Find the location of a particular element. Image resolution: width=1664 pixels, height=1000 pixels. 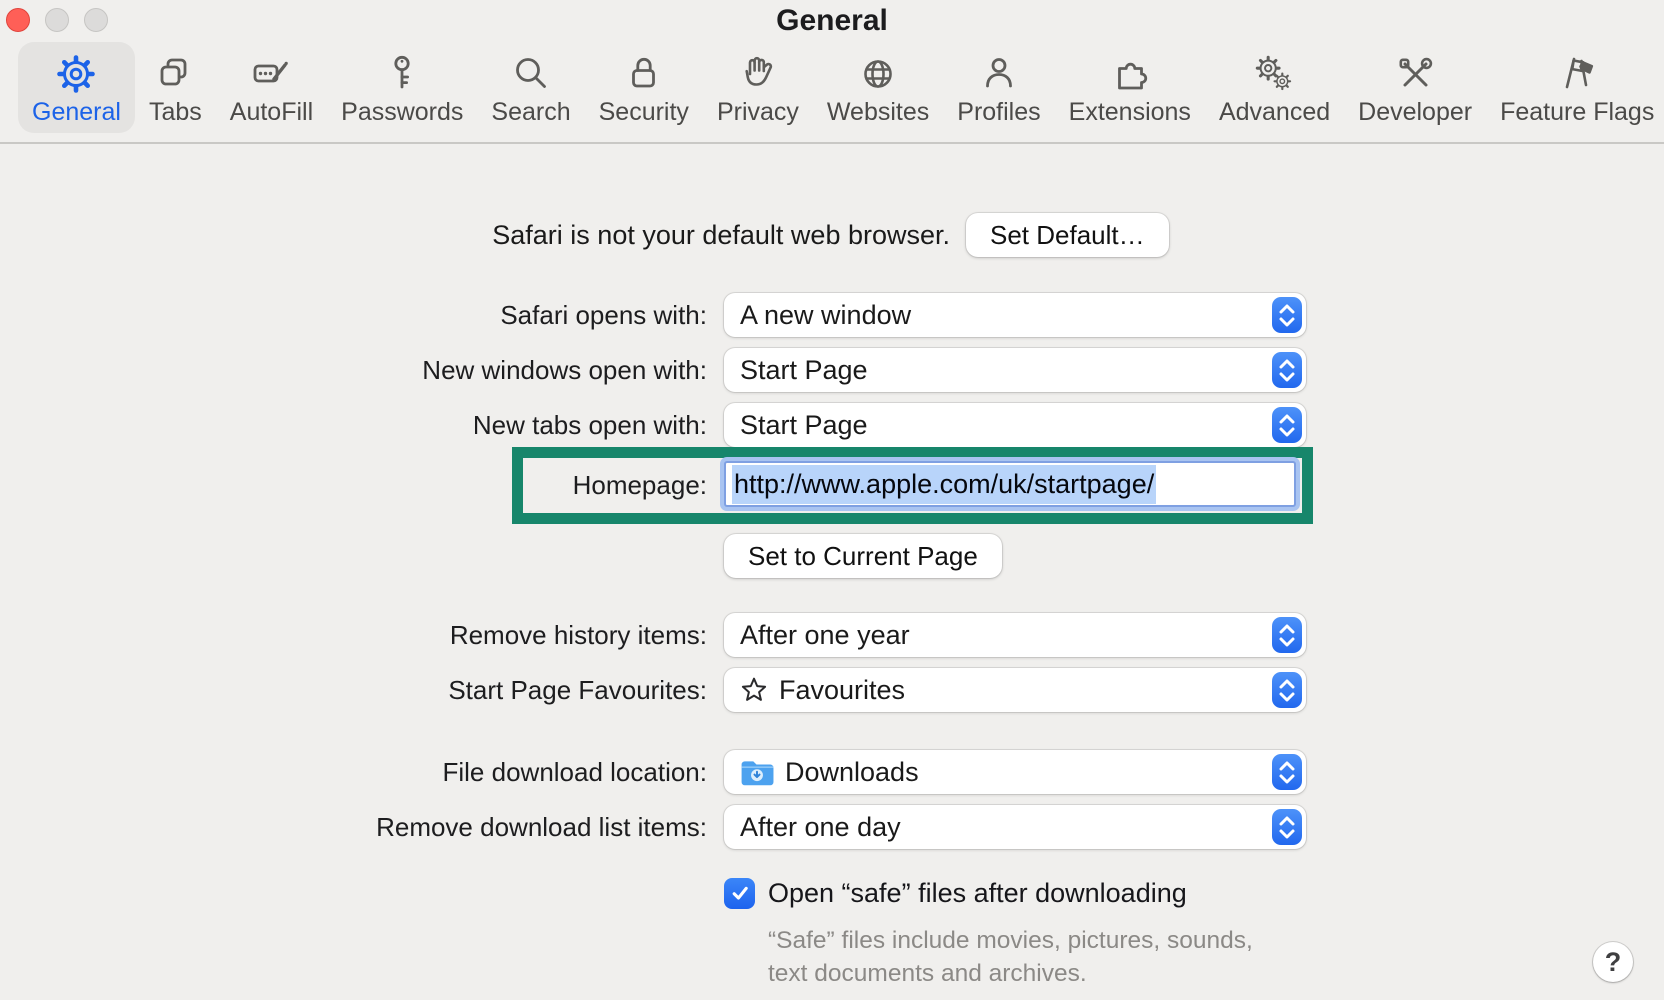

tab-privacy: Privacy is located at coordinates (758, 87).